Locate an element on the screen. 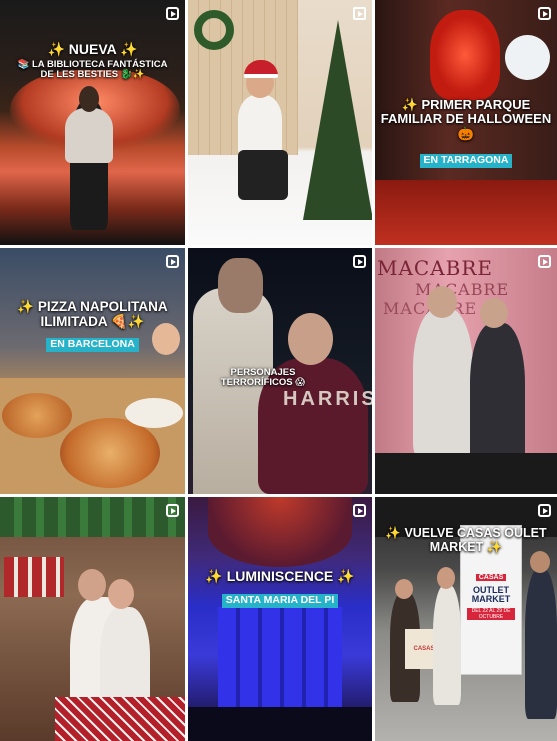 The image size is (557, 741). horse-mask is located at coordinates (240, 285).